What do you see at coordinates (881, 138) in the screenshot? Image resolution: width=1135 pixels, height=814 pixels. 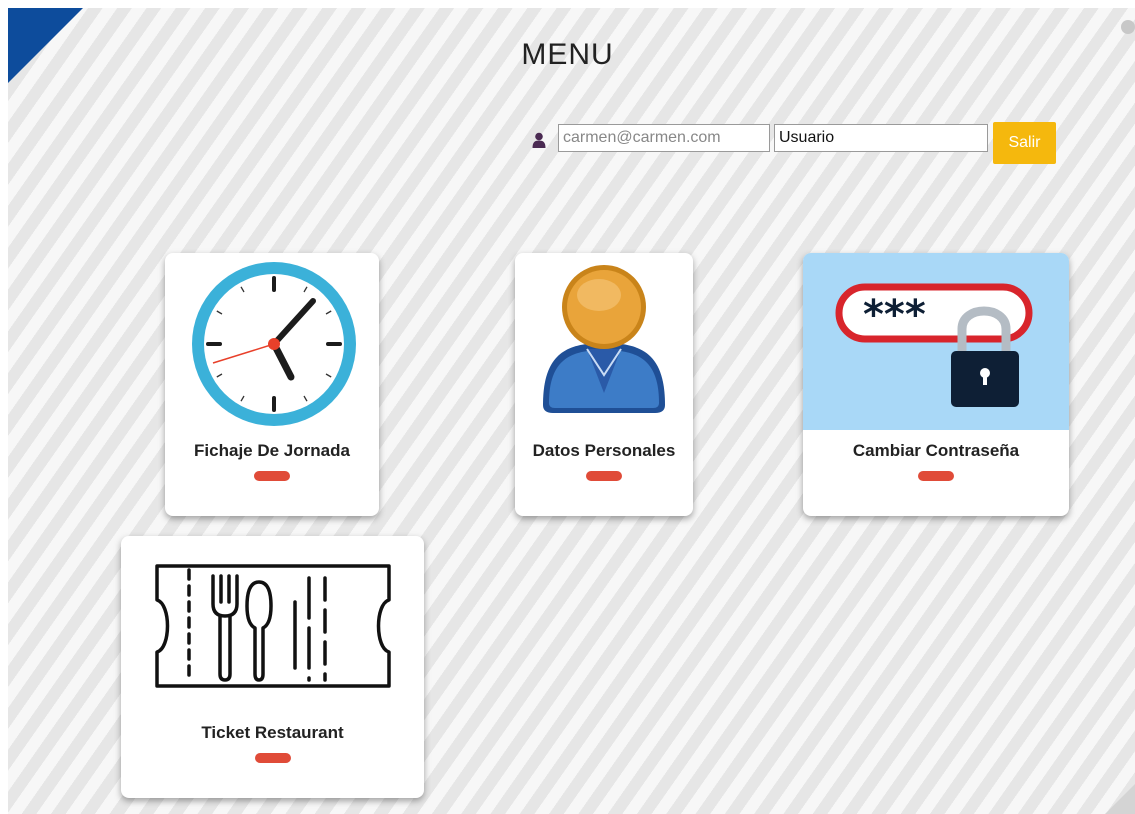 I see `role-field` at bounding box center [881, 138].